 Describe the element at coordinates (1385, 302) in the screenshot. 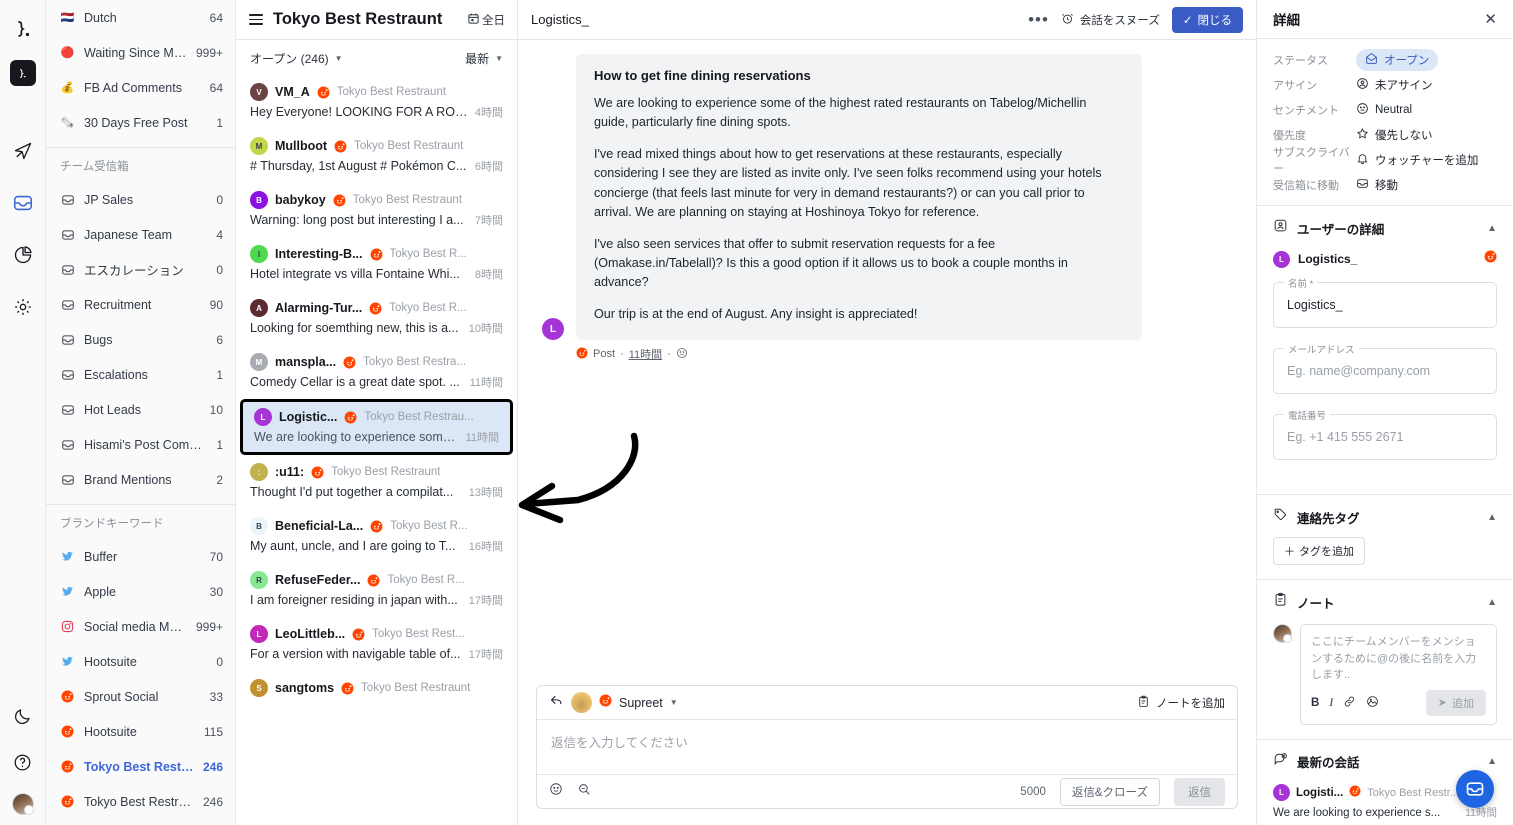

I see `detail-field: 名前 * Logistics_` at that location.